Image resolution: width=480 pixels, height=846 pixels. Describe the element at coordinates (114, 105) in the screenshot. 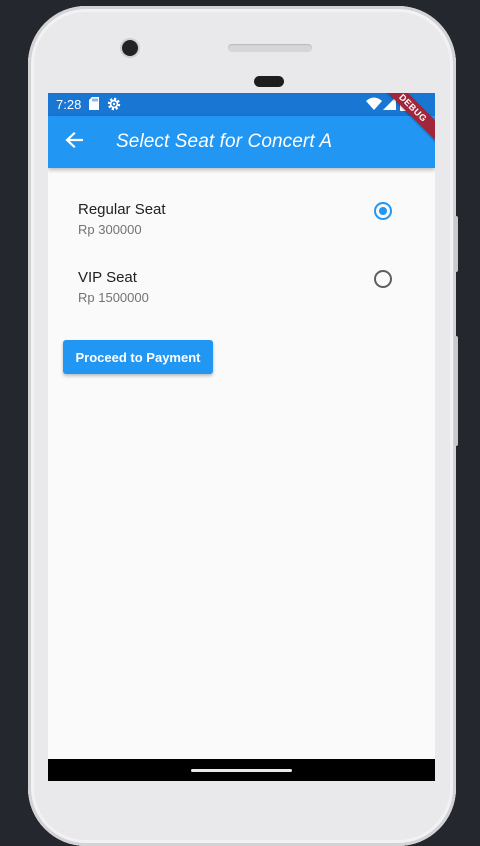

I see `settings-icon` at that location.